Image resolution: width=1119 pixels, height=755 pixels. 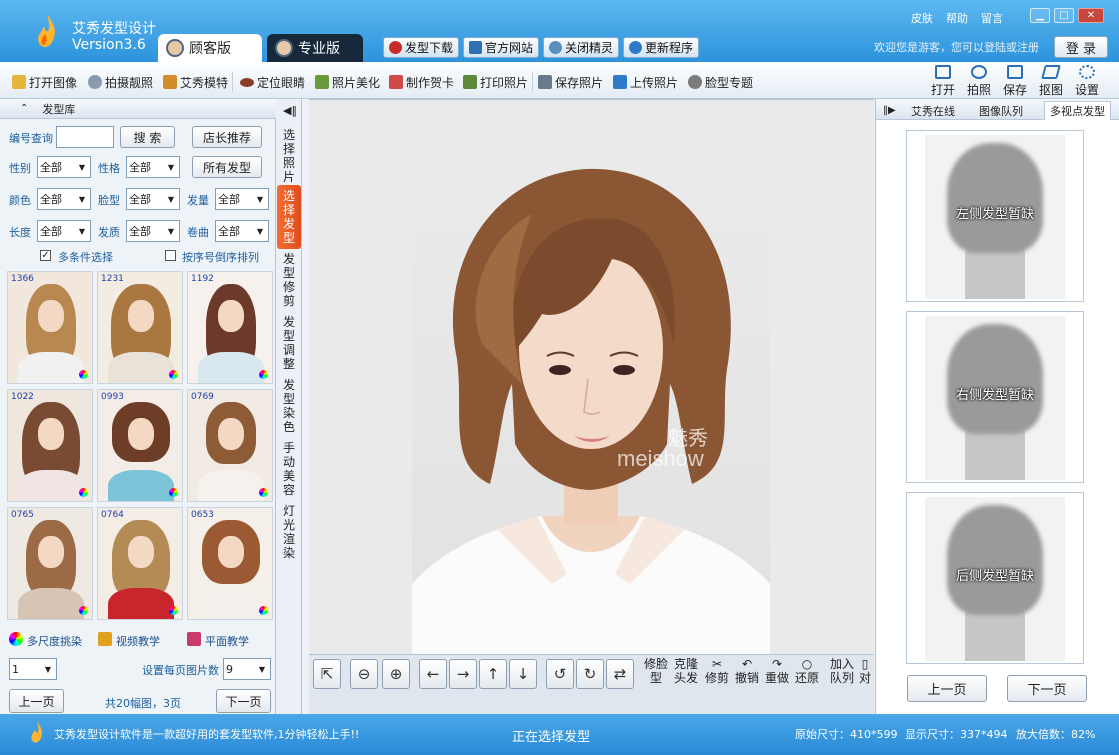 What do you see at coordinates (1047, 688) in the screenshot?
I see `right-next-page-button: 下一页` at bounding box center [1047, 688].